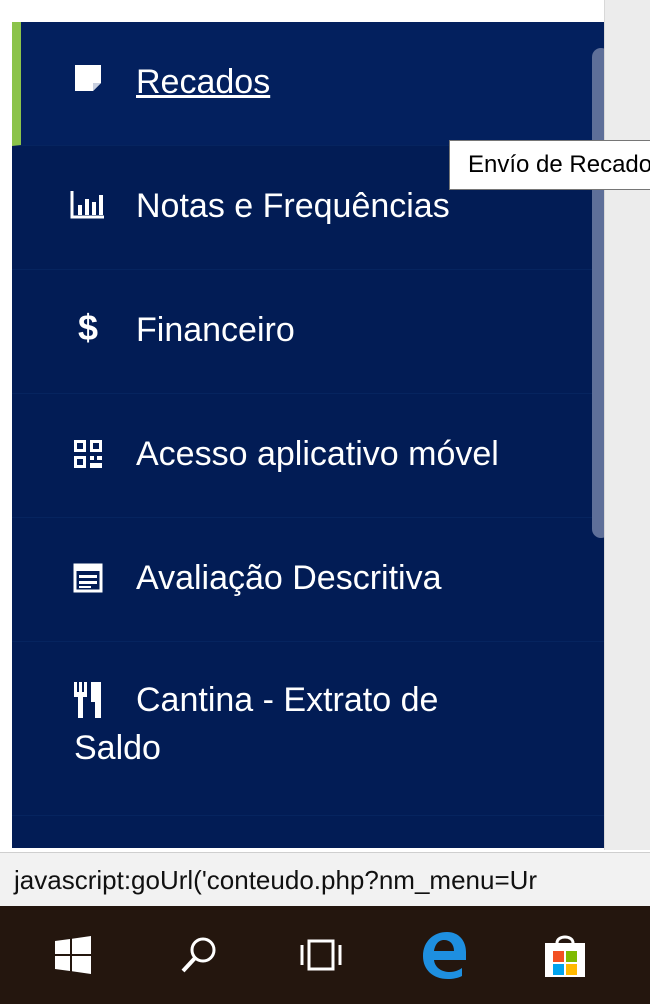 The width and height of the screenshot is (650, 1004). Describe the element at coordinates (256, 724) in the screenshot. I see `menu-item-label: Cantina - Extrato de Saldo` at that location.